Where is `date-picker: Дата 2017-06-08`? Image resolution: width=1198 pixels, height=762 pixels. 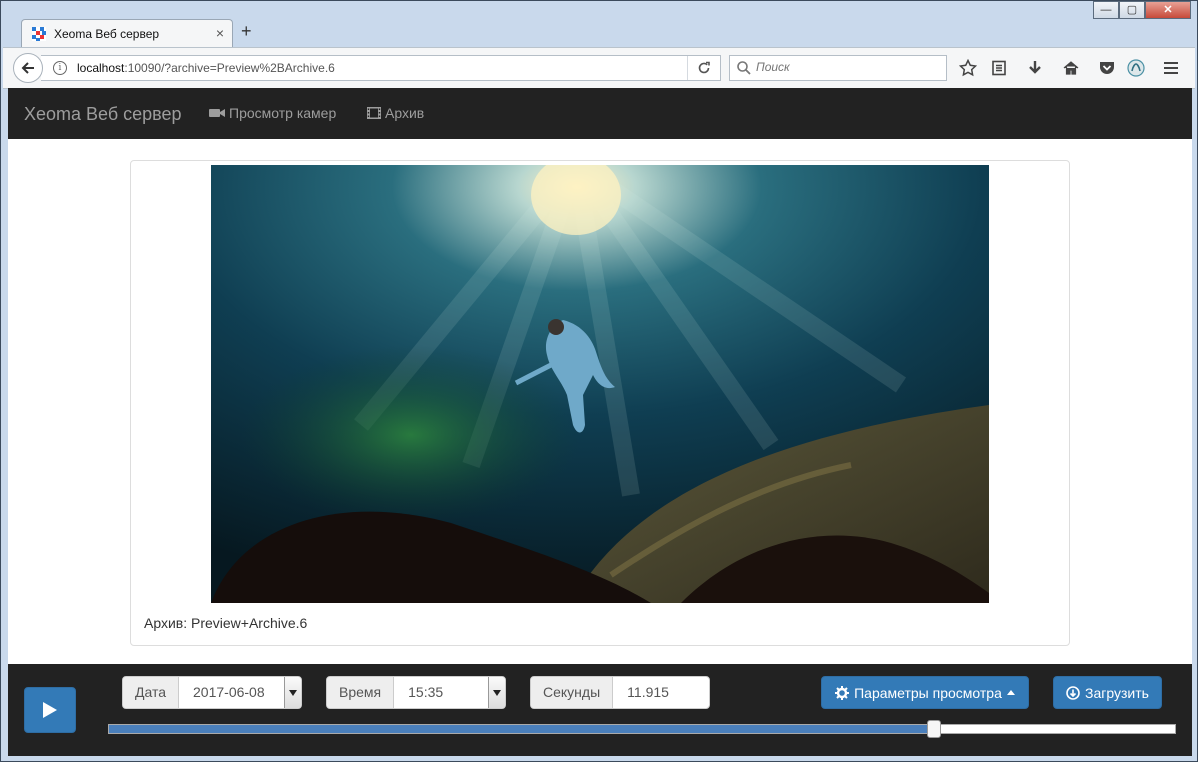 date-picker: Дата 2017-06-08 is located at coordinates (212, 692).